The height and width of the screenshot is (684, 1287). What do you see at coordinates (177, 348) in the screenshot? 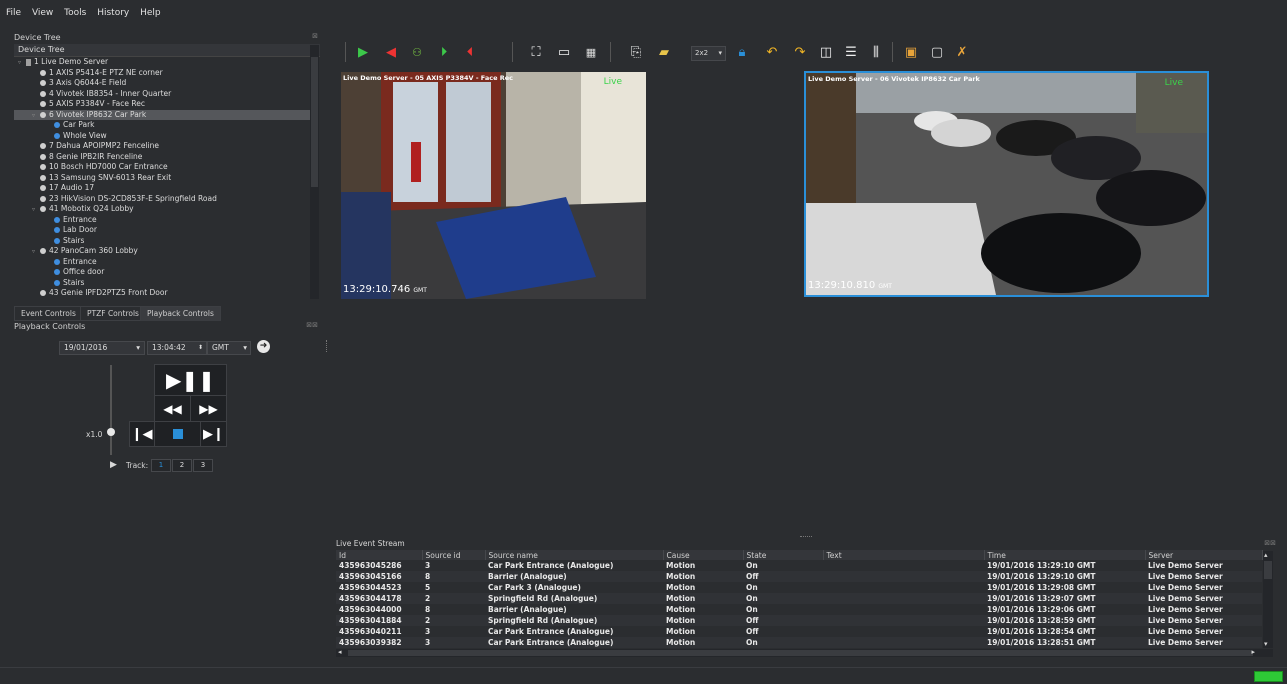
I see `time-spinner: 13:04:42 ⬍` at bounding box center [177, 348].